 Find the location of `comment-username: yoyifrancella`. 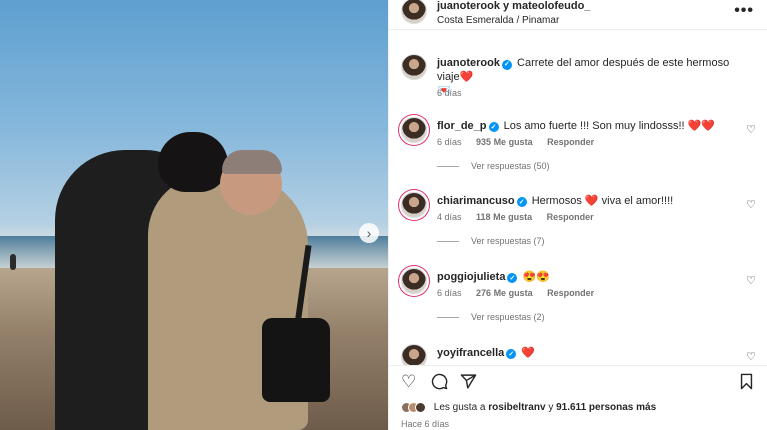

comment-username: yoyifrancella is located at coordinates (470, 353).